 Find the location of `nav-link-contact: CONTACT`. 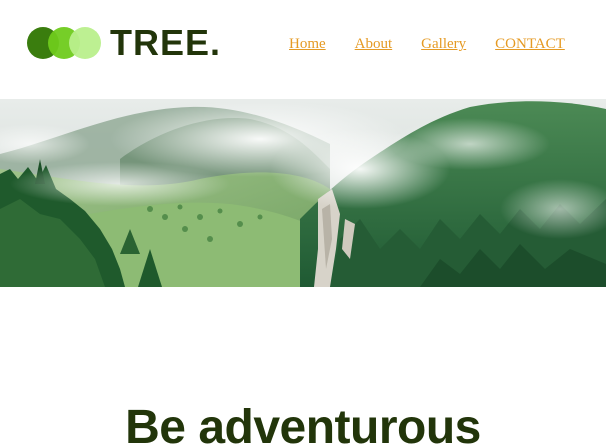

nav-link-contact: CONTACT is located at coordinates (530, 44).